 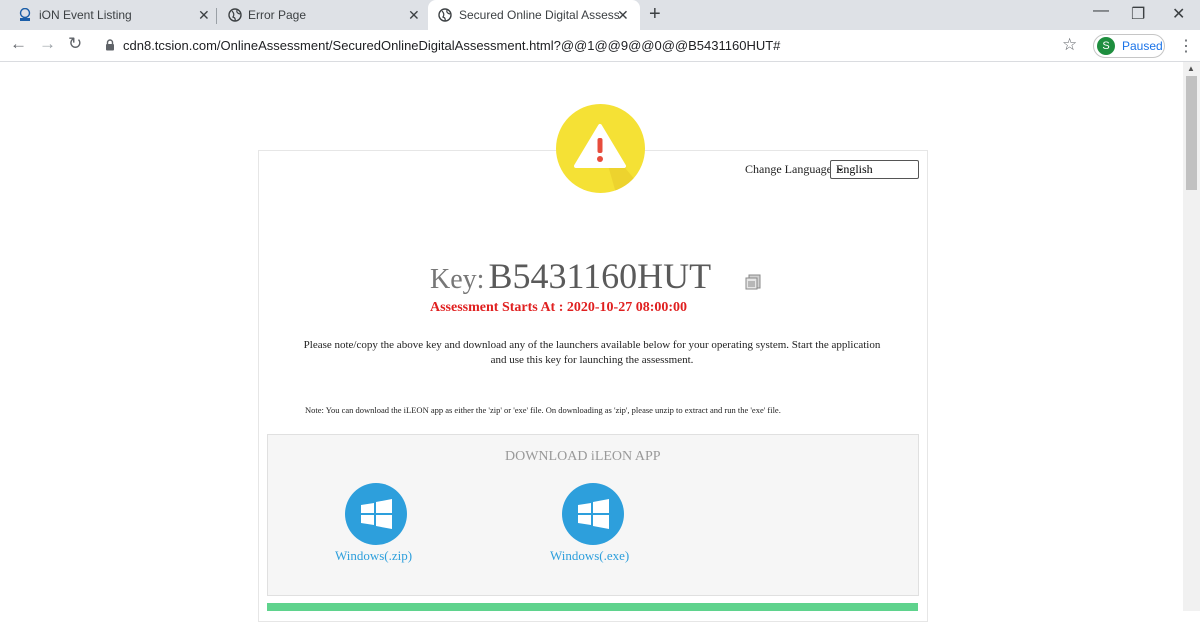 I want to click on restore-button: ❐, so click(x=1138, y=14).